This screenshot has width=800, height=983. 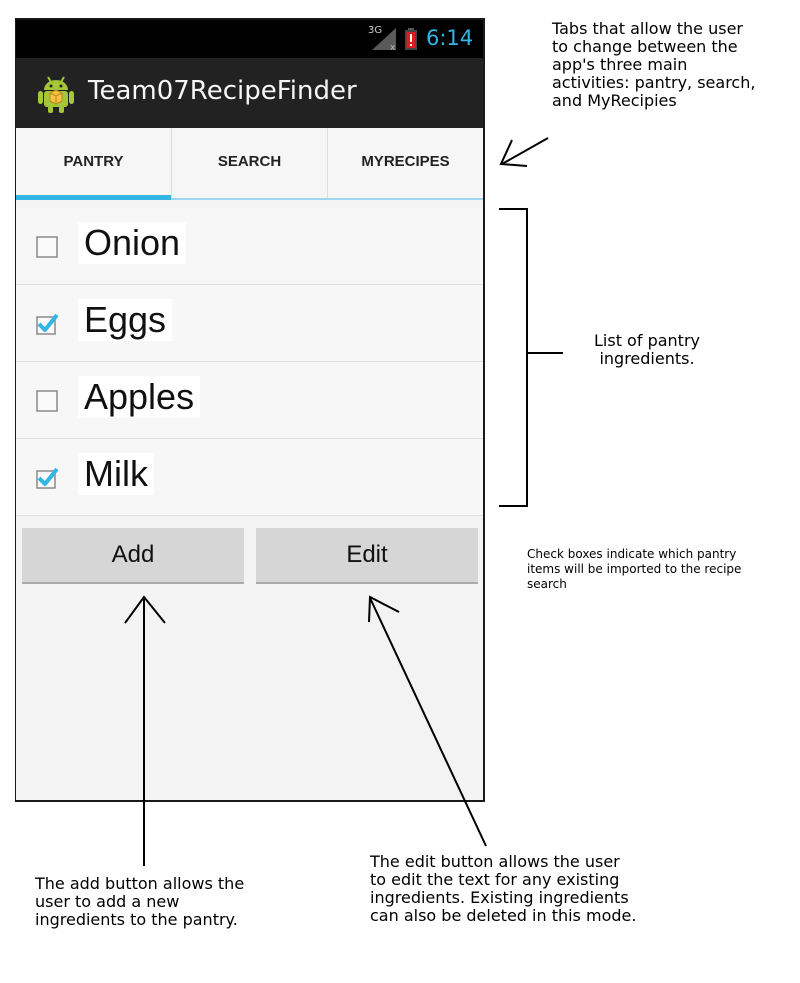 I want to click on tab-search-label: SEARCH, so click(x=249, y=161).